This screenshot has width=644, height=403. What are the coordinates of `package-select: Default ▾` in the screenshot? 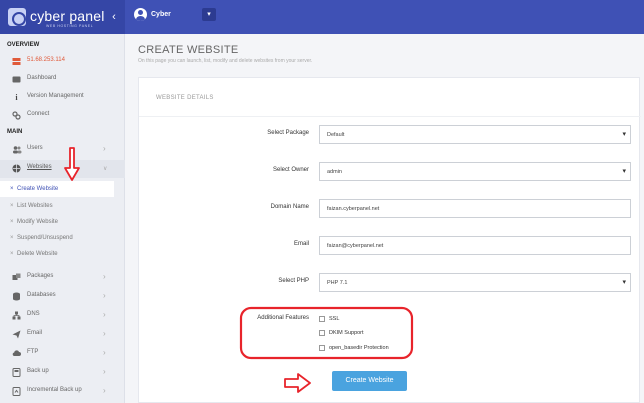 It's located at (475, 134).